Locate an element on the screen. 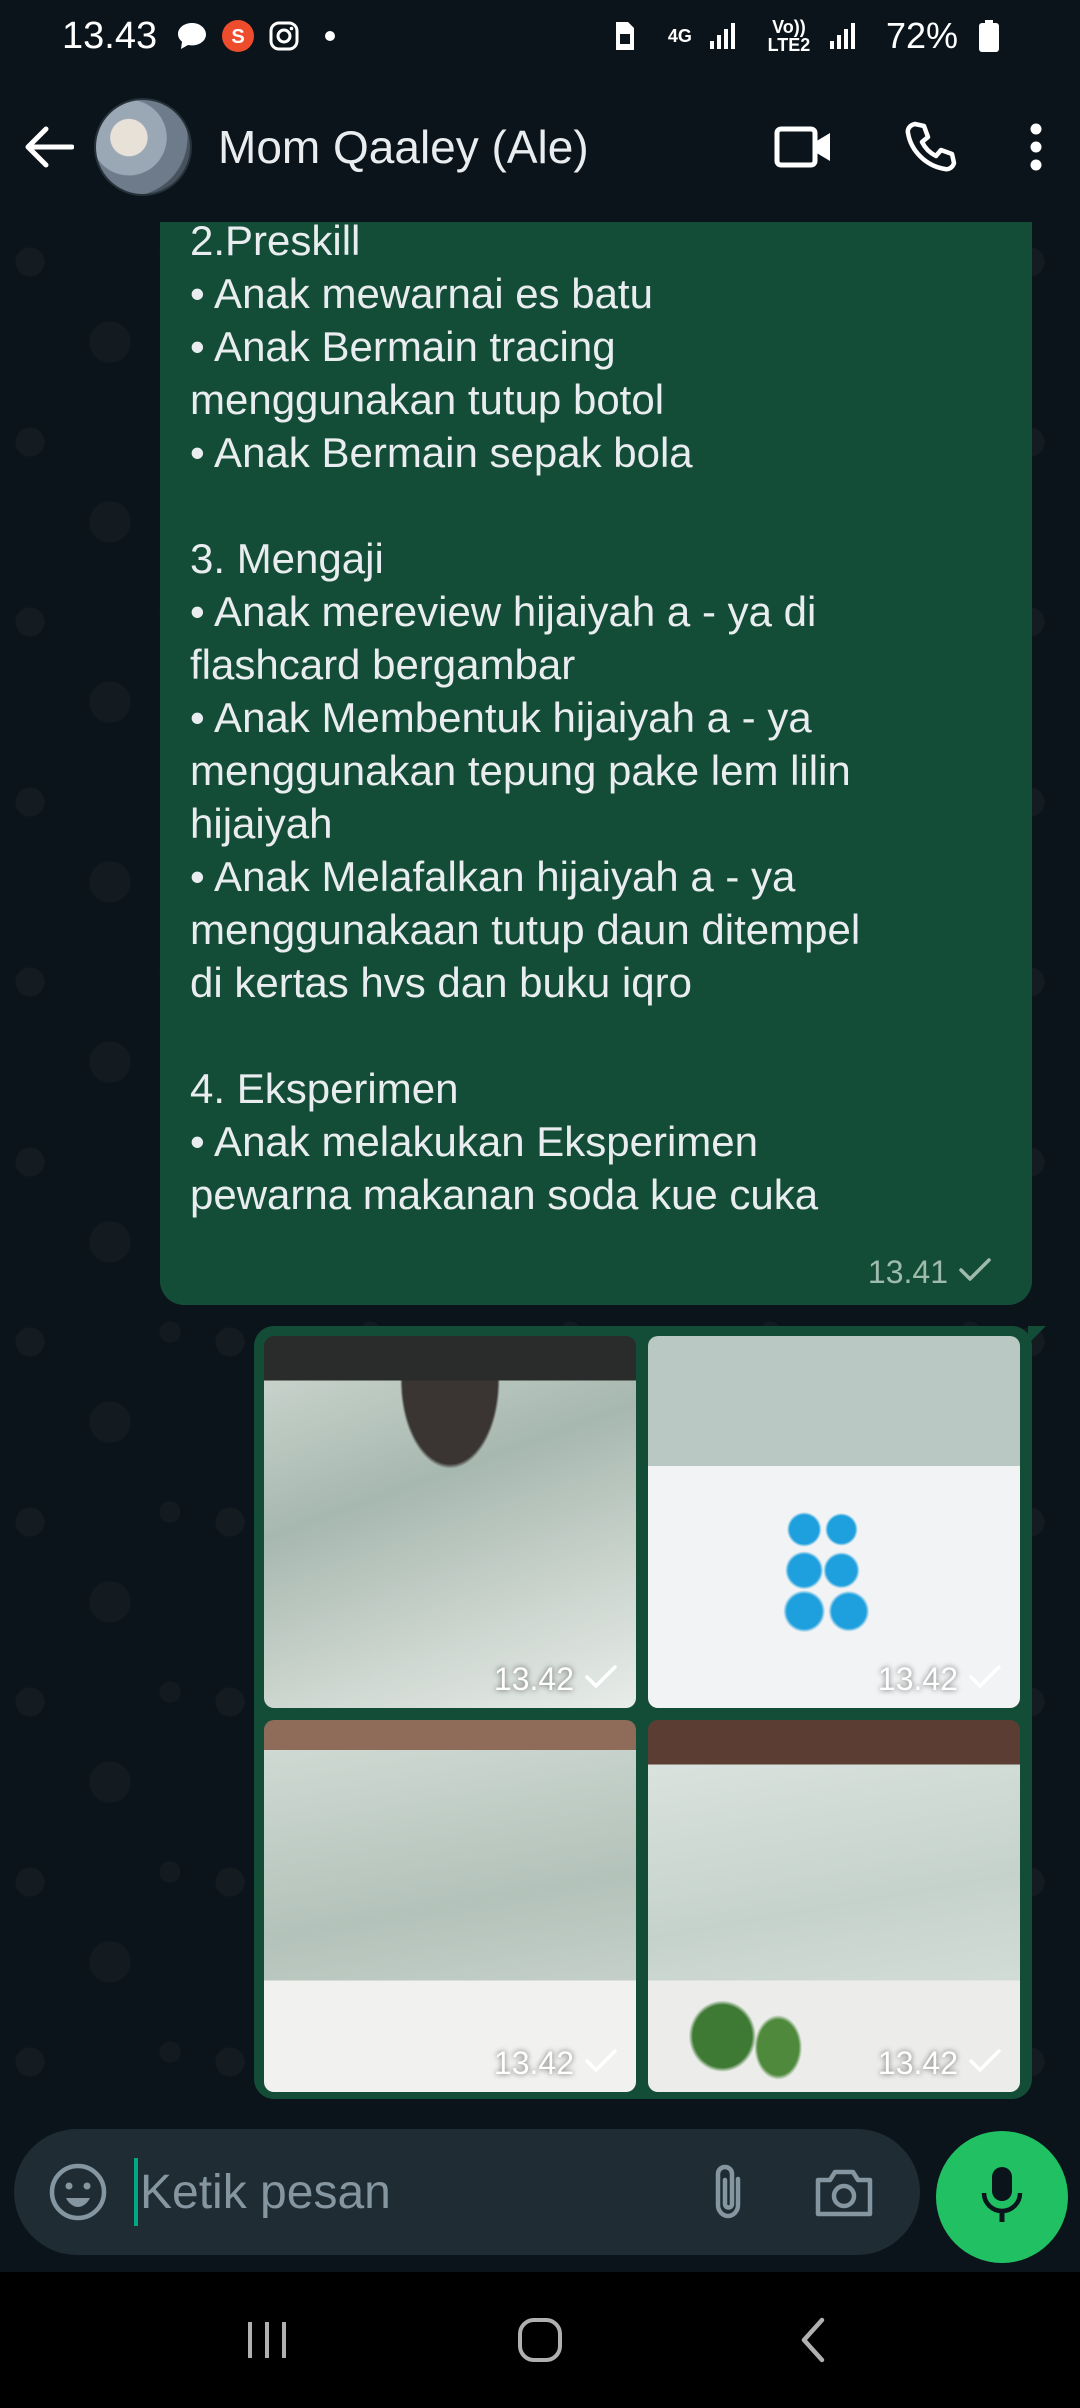 The width and height of the screenshot is (1080, 2408). avatar is located at coordinates (143, 147).